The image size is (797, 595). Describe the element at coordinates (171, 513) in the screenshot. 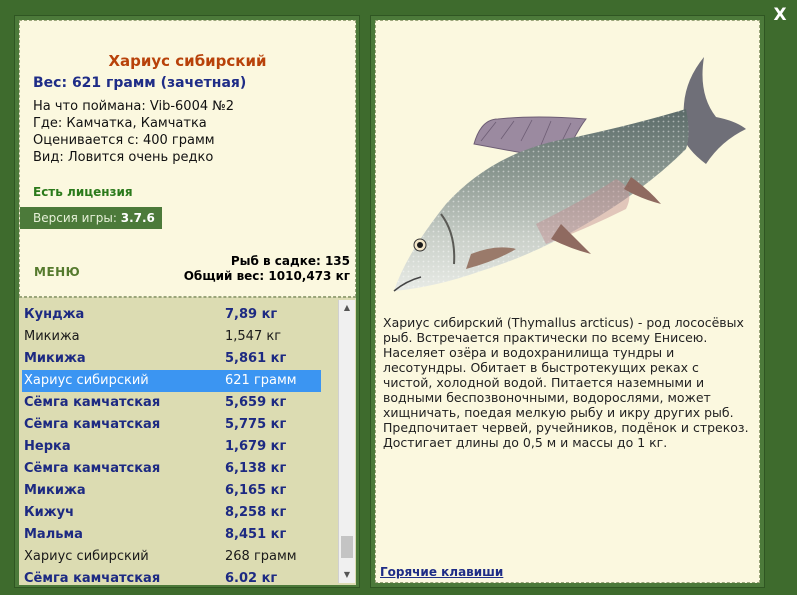

I see `catch-list-row: Кижуч 8,258 кг` at that location.